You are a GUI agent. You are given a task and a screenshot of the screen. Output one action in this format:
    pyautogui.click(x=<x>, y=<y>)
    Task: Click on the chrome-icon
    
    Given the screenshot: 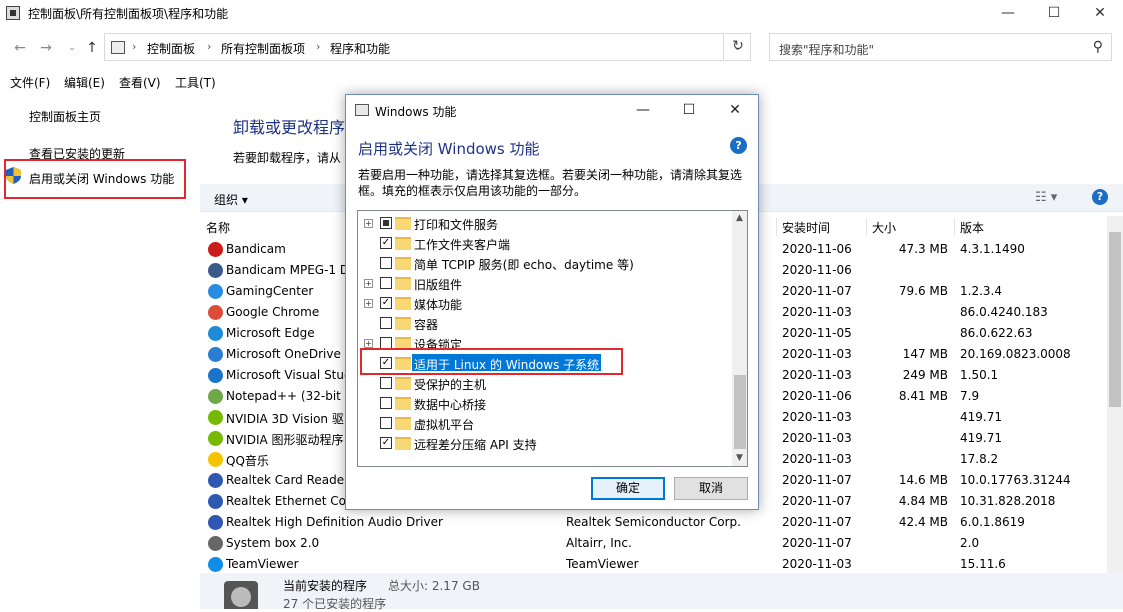 What is the action you would take?
    pyautogui.click(x=215, y=312)
    